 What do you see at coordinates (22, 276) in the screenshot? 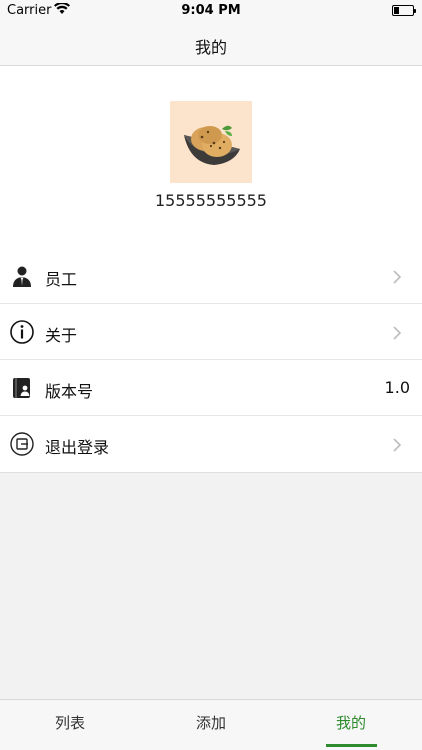
I see `employee-icon` at bounding box center [22, 276].